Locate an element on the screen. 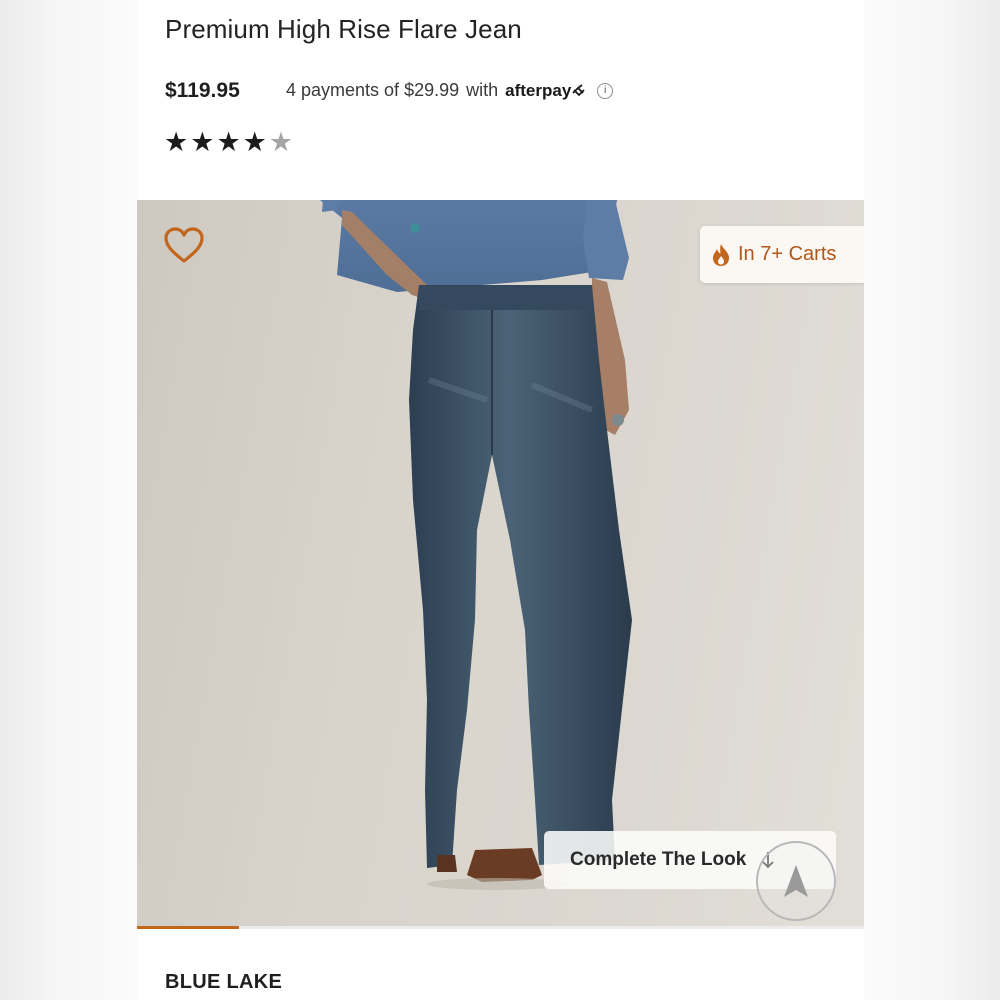  info-icon: i is located at coordinates (605, 90).